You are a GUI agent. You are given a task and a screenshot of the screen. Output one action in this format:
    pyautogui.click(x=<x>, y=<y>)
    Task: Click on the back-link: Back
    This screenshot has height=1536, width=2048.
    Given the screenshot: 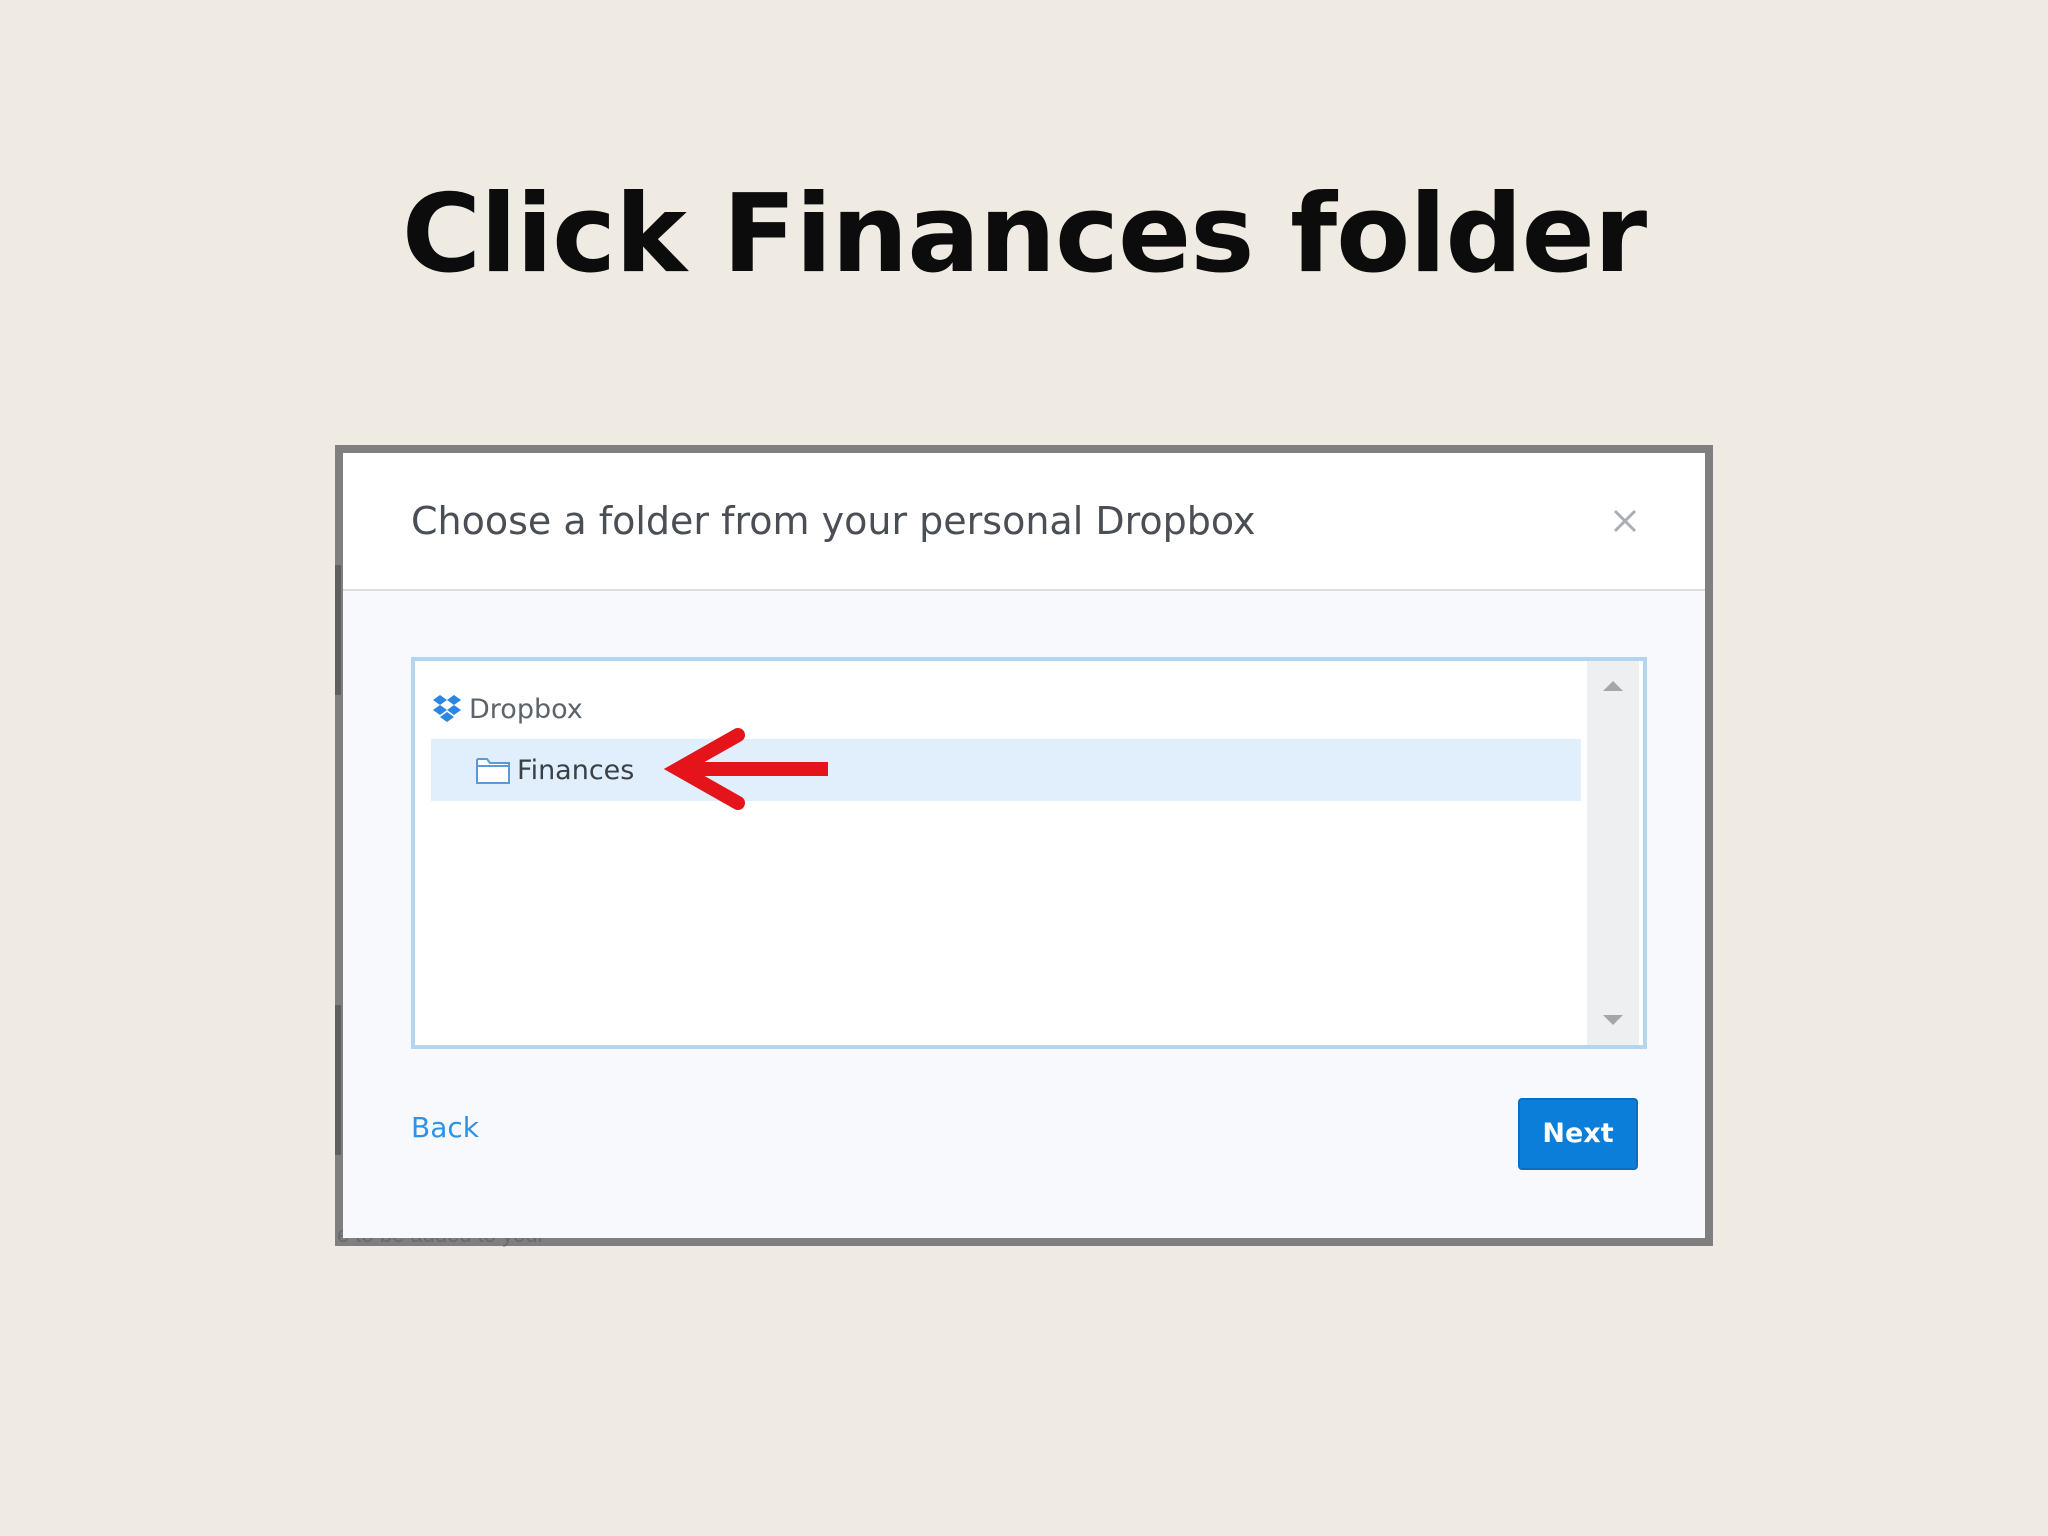 What is the action you would take?
    pyautogui.click(x=445, y=1127)
    